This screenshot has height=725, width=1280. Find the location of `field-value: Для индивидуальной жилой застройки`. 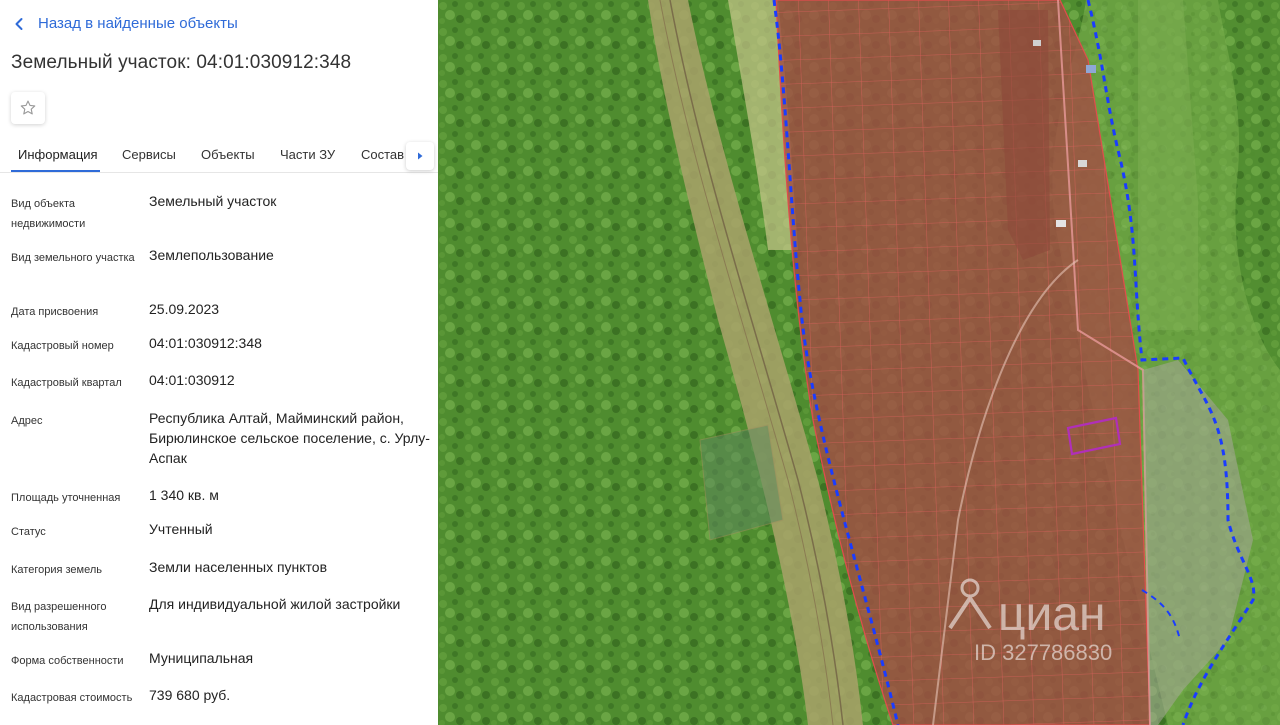

field-value: Для индивидуальной жилой застройки is located at coordinates (275, 604).